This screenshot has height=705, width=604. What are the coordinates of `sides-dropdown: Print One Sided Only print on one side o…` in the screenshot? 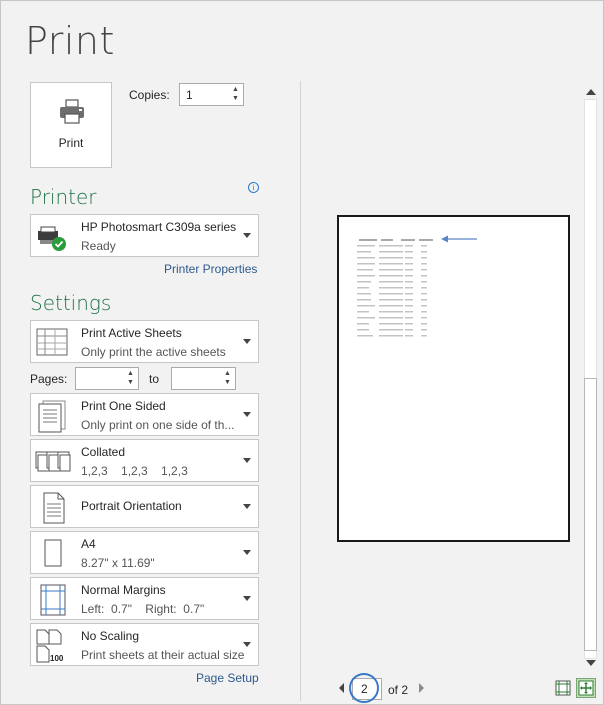 It's located at (144, 414).